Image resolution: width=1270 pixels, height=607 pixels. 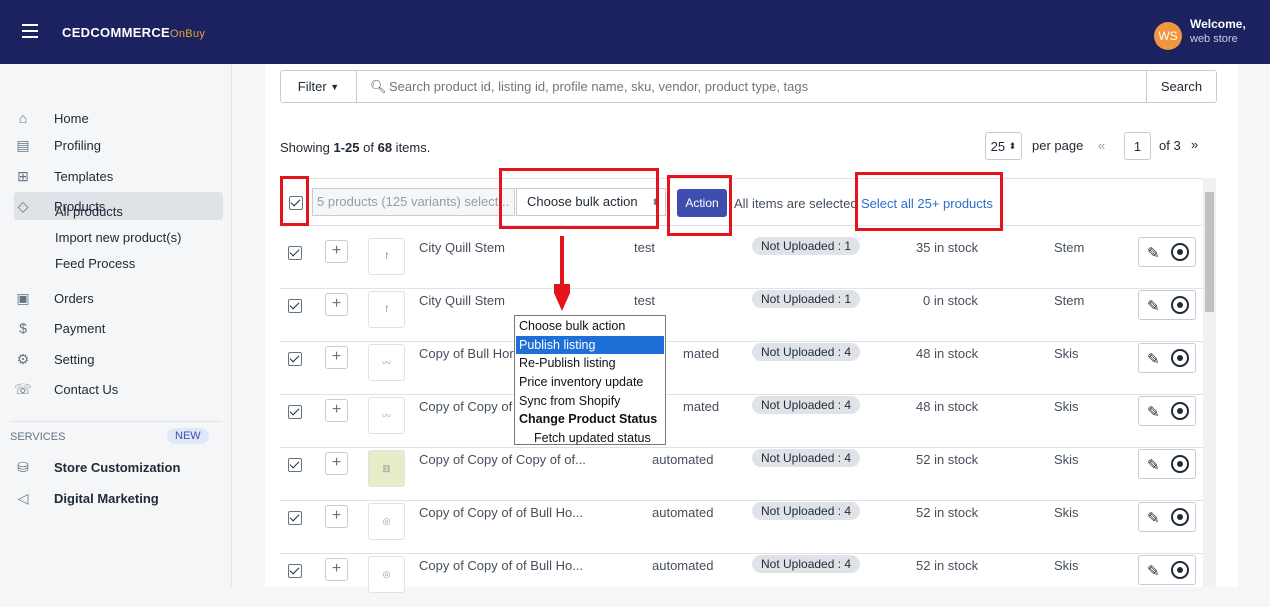 I want to click on prev-page-button: «, so click(x=1101, y=145).